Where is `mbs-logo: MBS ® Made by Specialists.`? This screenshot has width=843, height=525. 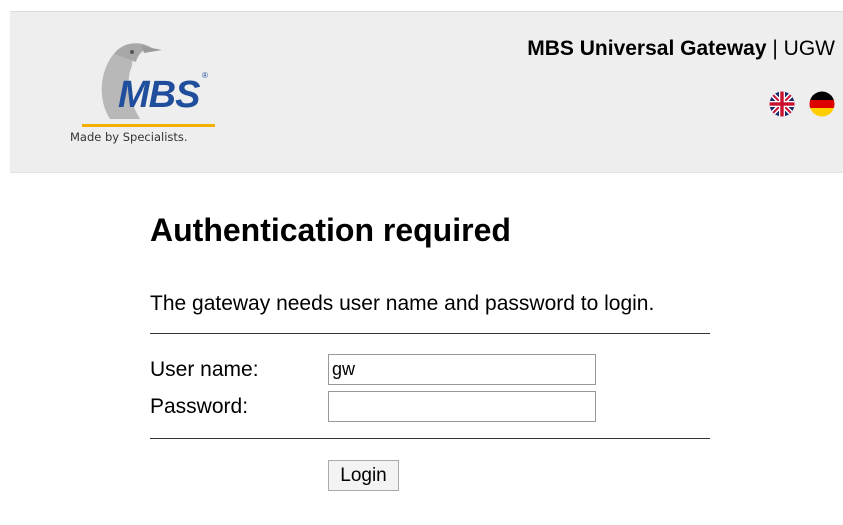
mbs-logo: MBS ® Made by Specialists. is located at coordinates (150, 91).